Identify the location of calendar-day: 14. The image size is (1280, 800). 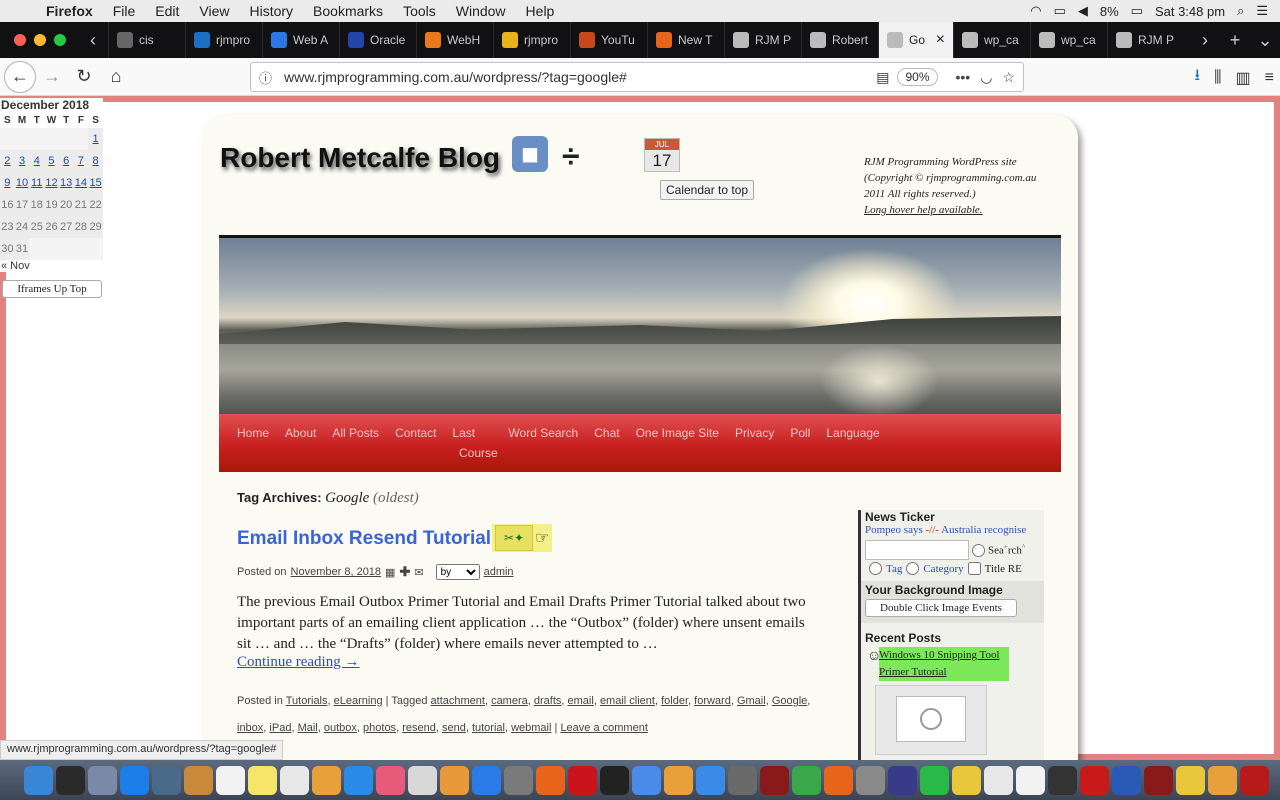
(81, 183).